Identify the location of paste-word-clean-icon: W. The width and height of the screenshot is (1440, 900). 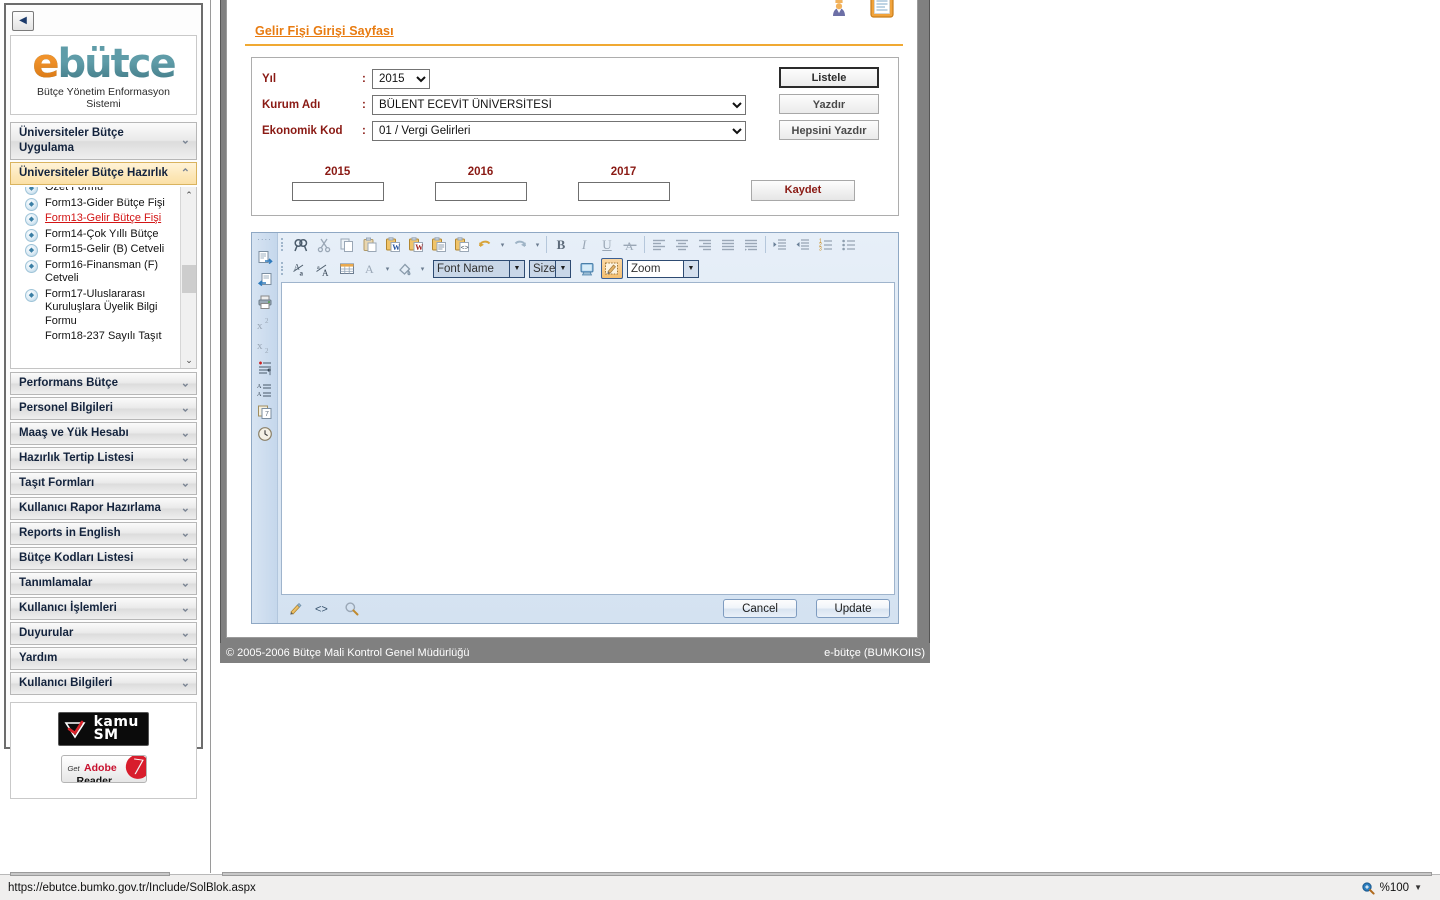
(416, 244).